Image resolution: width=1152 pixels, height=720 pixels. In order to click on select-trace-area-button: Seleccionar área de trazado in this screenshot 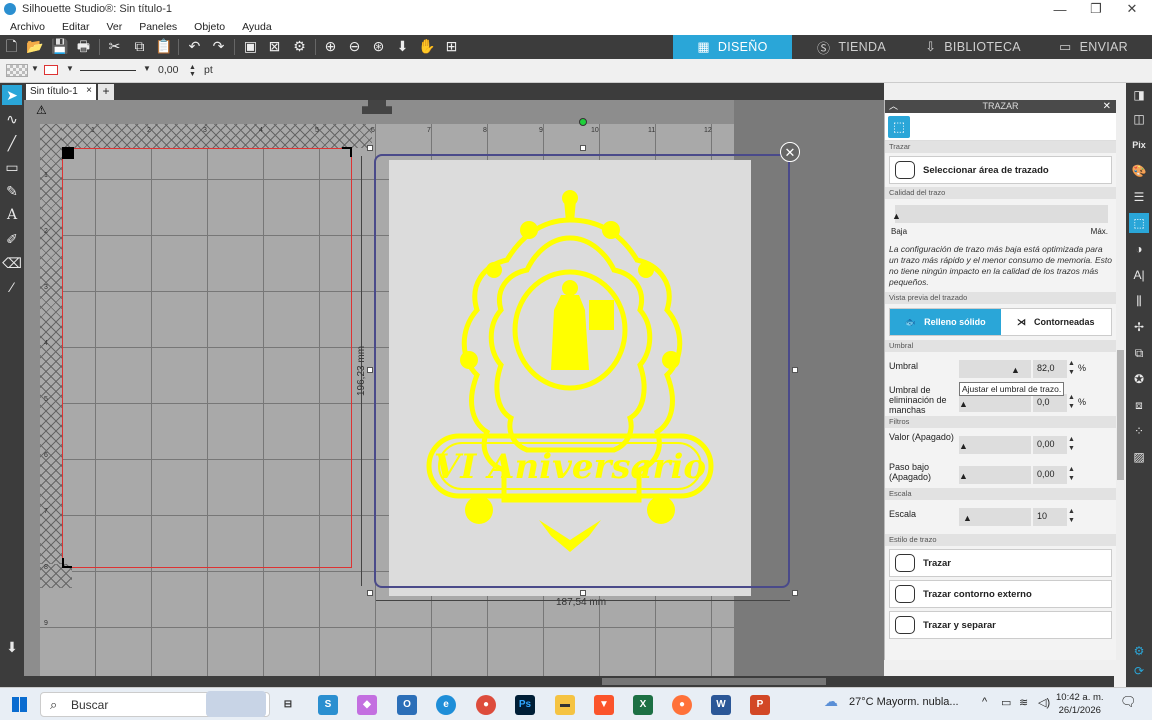, I will do `click(1000, 170)`.